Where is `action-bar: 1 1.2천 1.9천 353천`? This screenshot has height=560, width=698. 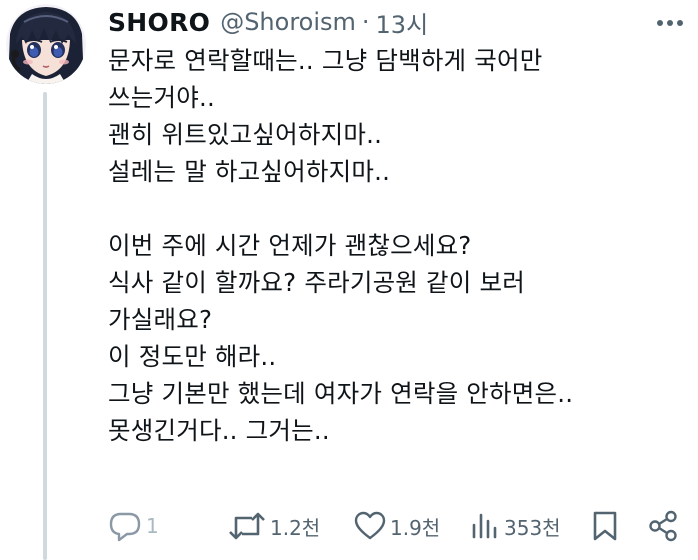 action-bar: 1 1.2천 1.9천 353천 is located at coordinates (400, 526).